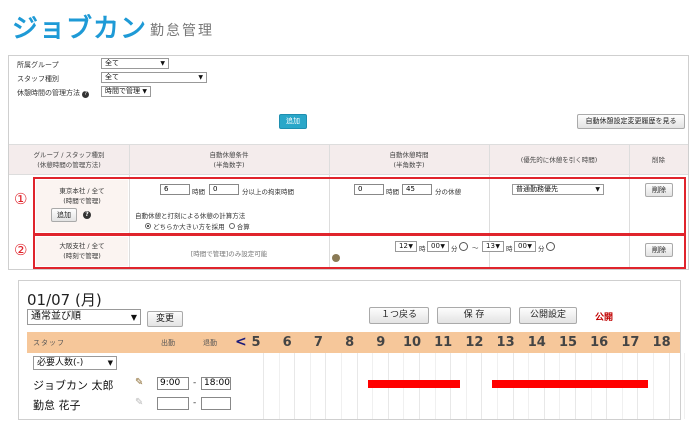 The height and width of the screenshot is (427, 697). I want to click on add-button: 追加, so click(293, 121).